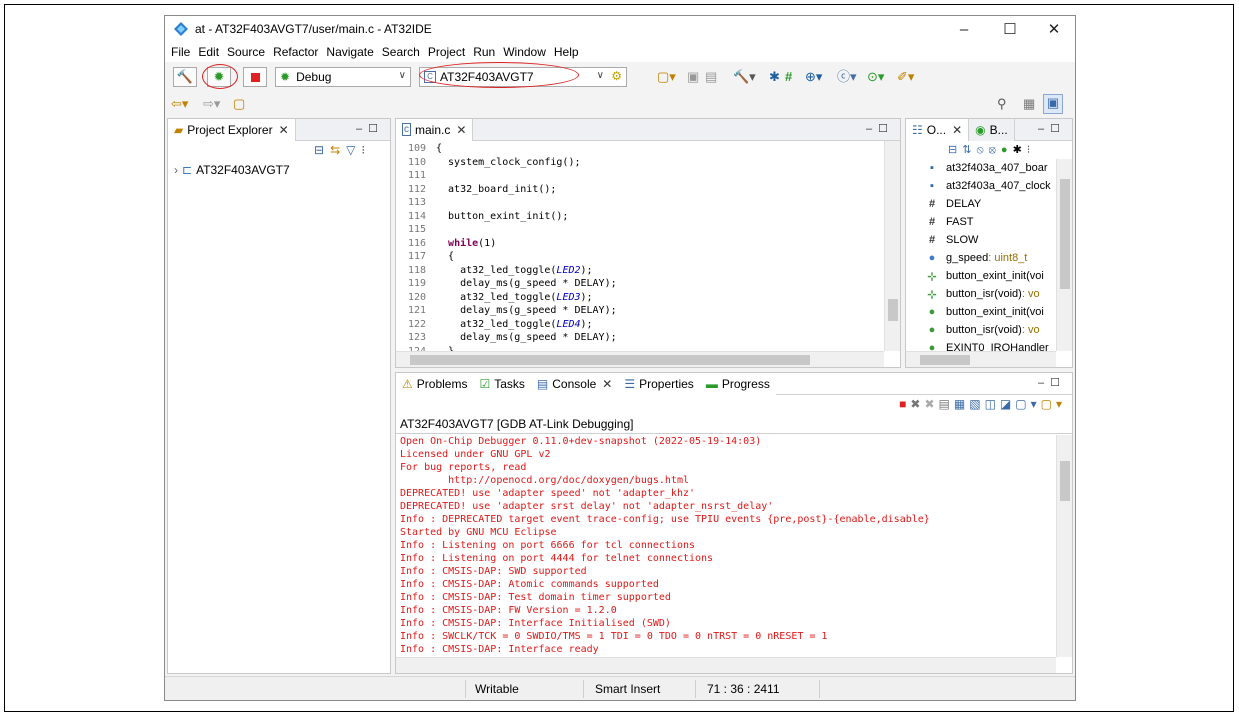 The image size is (1239, 716). Describe the element at coordinates (984, 312) in the screenshot. I see `outline-item: ● button_exint_init(voi` at that location.